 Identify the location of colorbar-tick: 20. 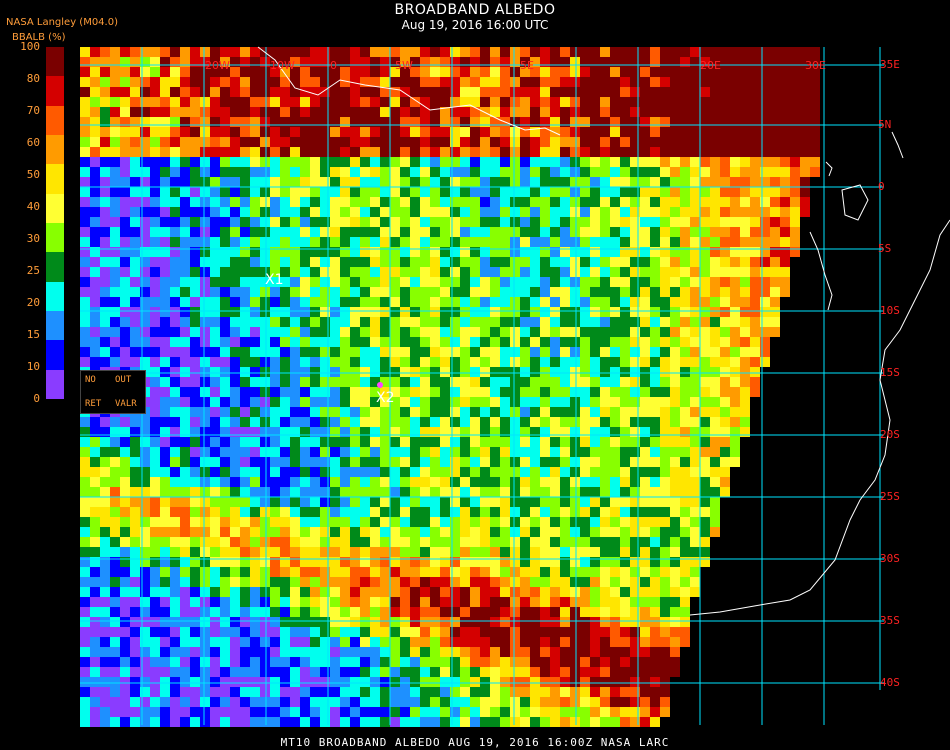
(33, 302).